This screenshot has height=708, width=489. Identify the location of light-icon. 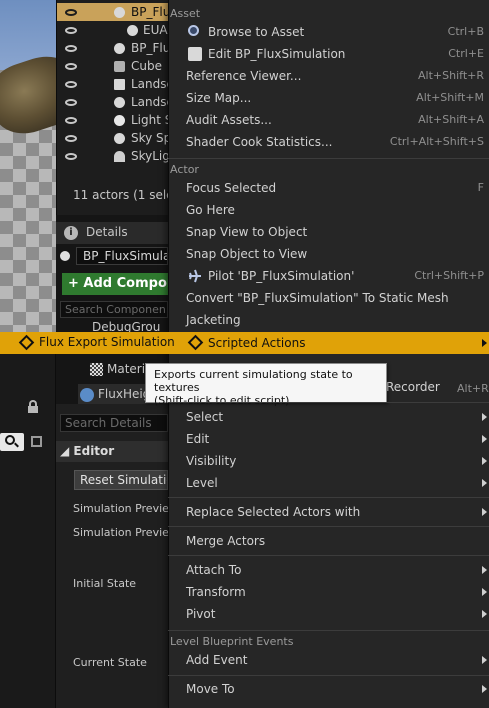
(119, 120).